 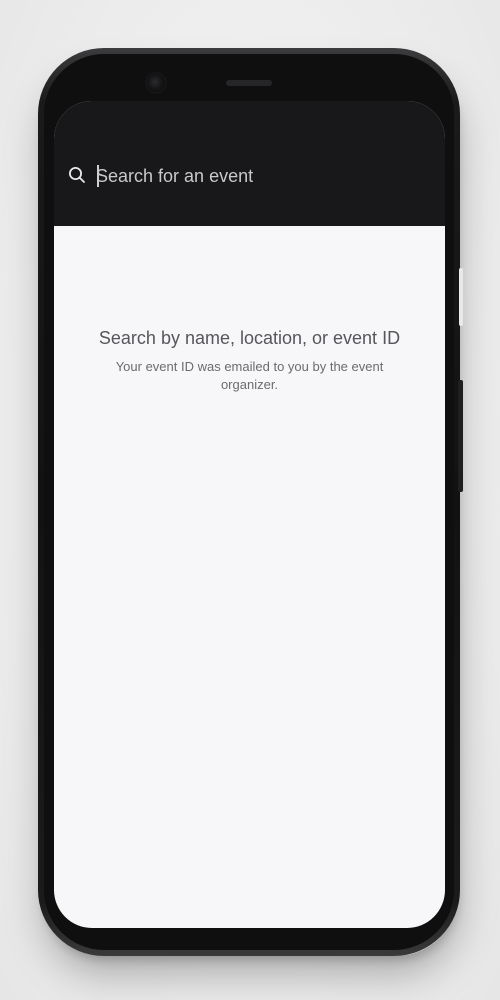 What do you see at coordinates (249, 209) in the screenshot?
I see `header-wave` at bounding box center [249, 209].